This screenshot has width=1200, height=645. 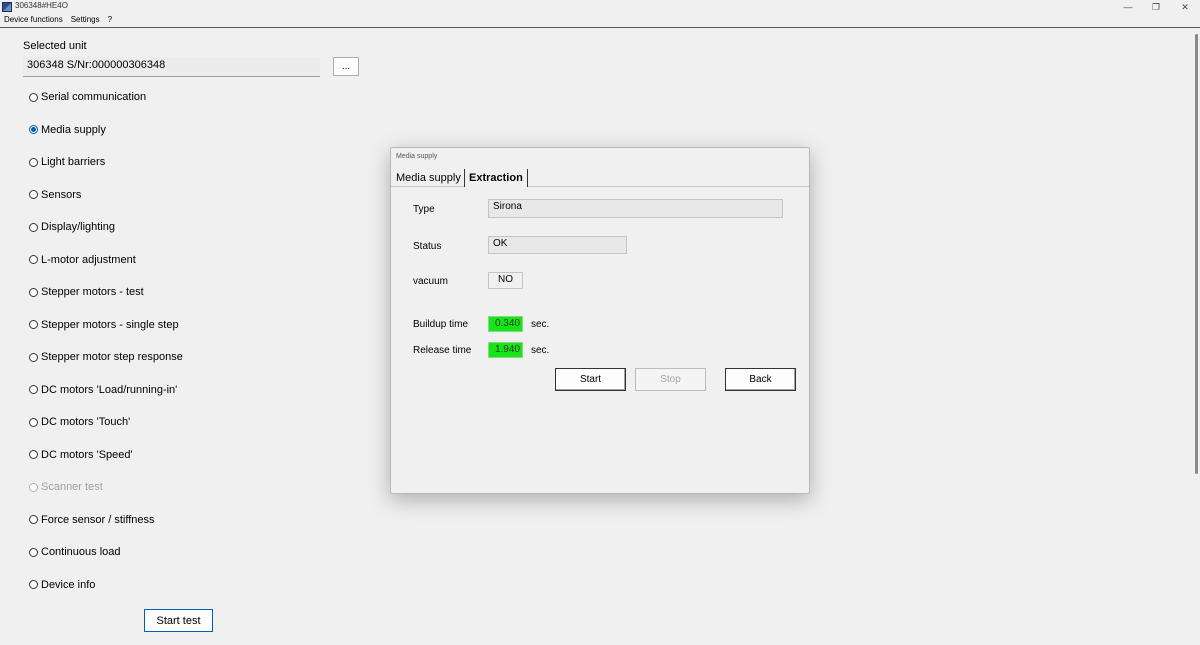 I want to click on menu-settings: Settings, so click(x=85, y=21).